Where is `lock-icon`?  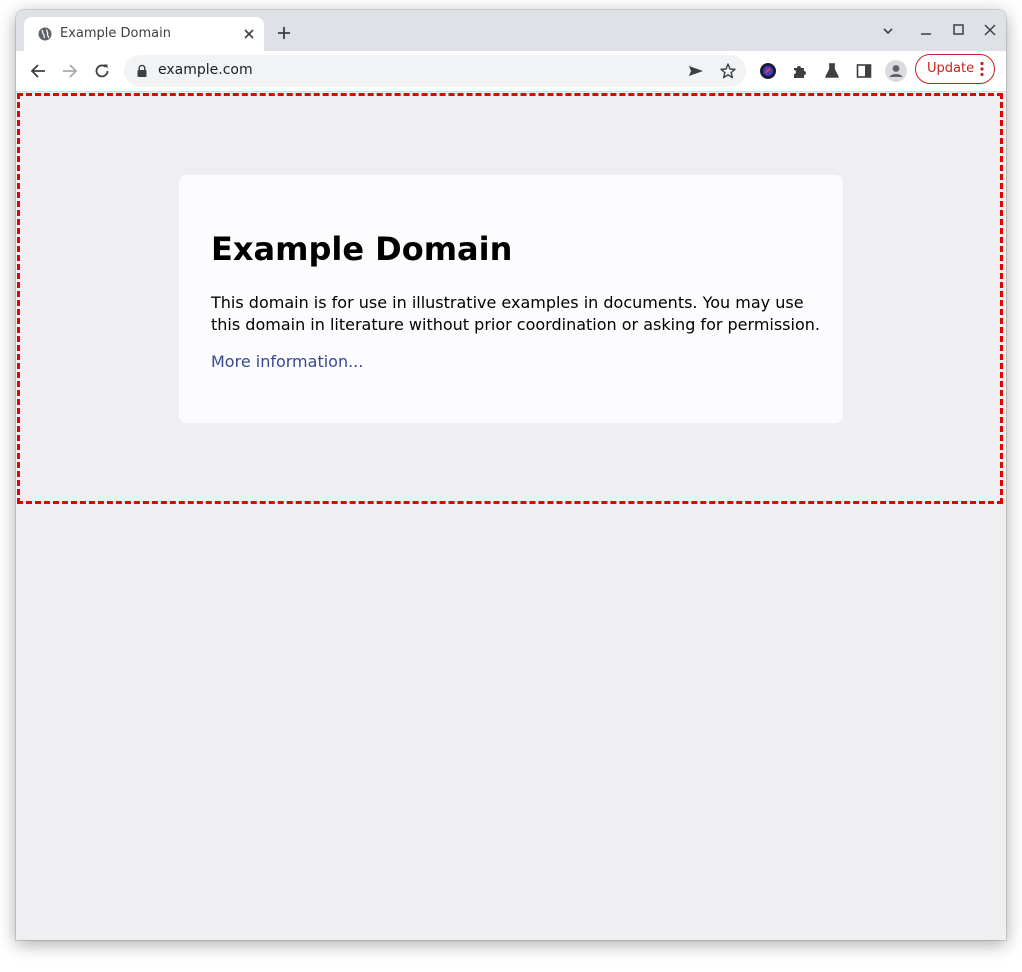
lock-icon is located at coordinates (142, 71).